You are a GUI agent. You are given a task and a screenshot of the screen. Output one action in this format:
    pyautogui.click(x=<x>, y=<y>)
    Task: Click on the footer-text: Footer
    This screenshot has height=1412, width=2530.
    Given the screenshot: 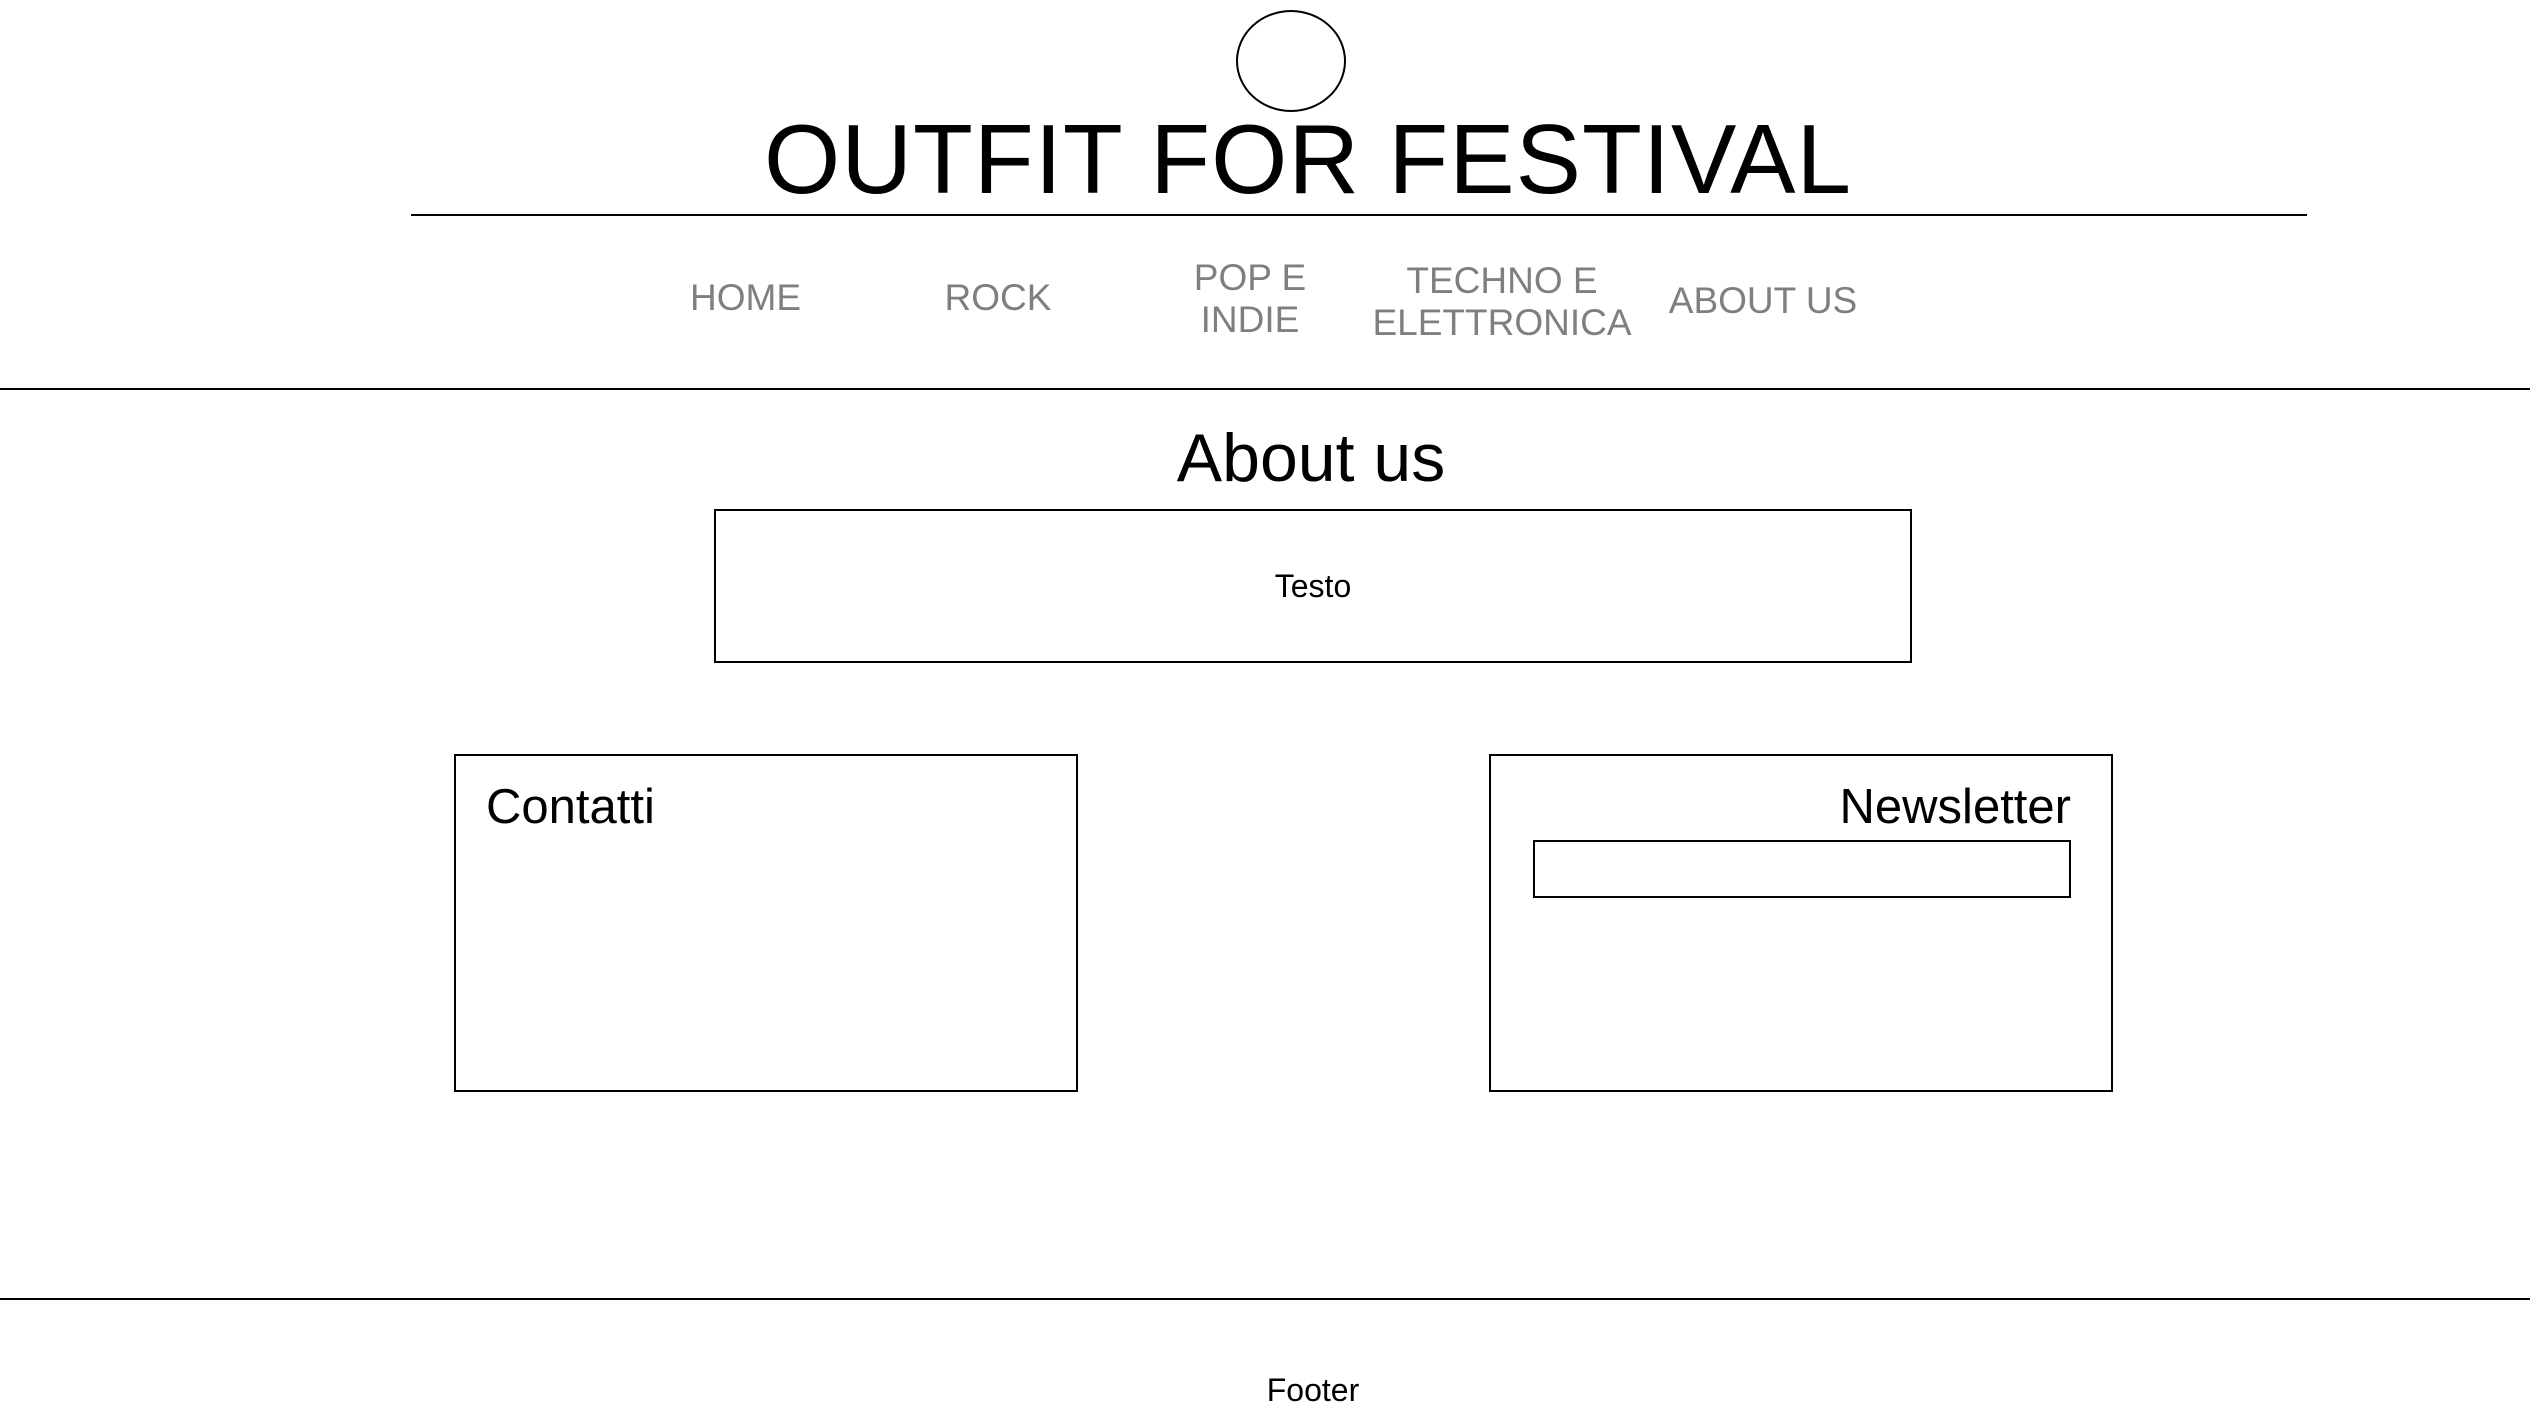 What is the action you would take?
    pyautogui.click(x=1313, y=1390)
    